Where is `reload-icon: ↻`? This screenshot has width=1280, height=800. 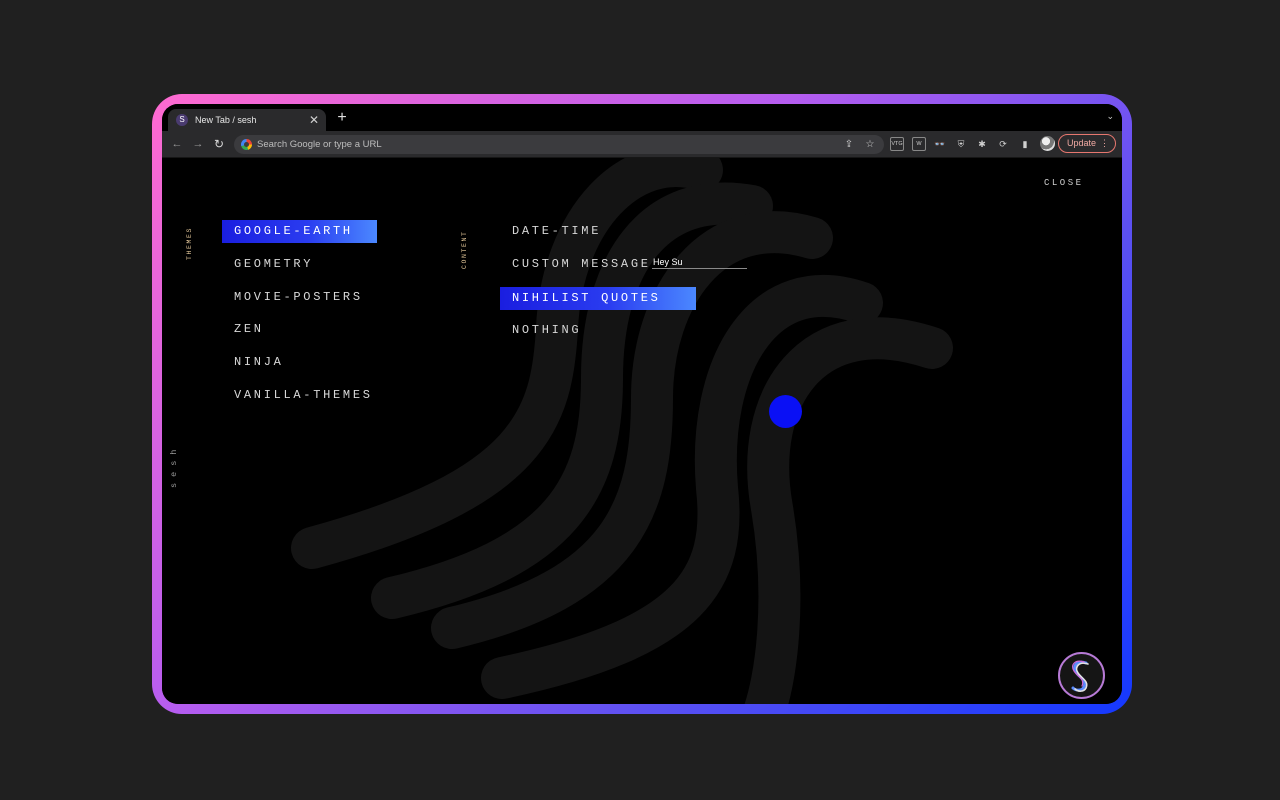
reload-icon: ↻ is located at coordinates (219, 144).